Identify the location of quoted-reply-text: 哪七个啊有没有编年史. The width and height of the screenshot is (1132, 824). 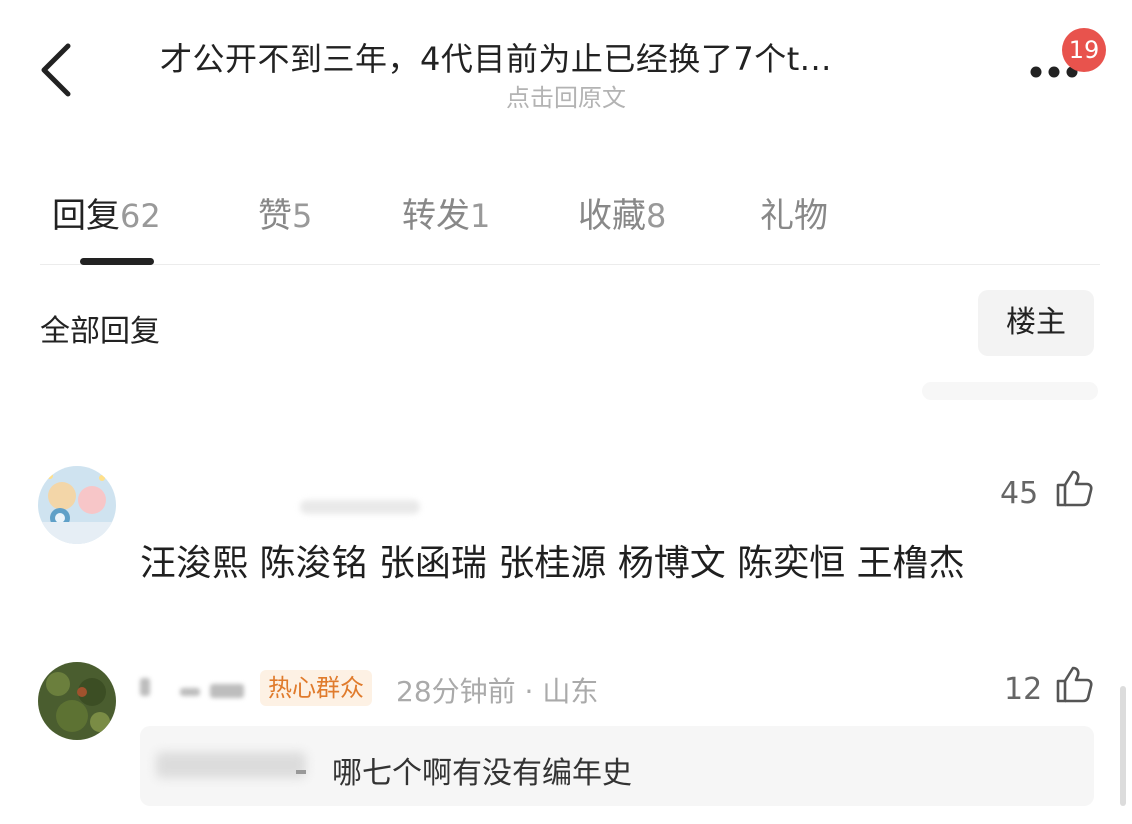
(482, 773).